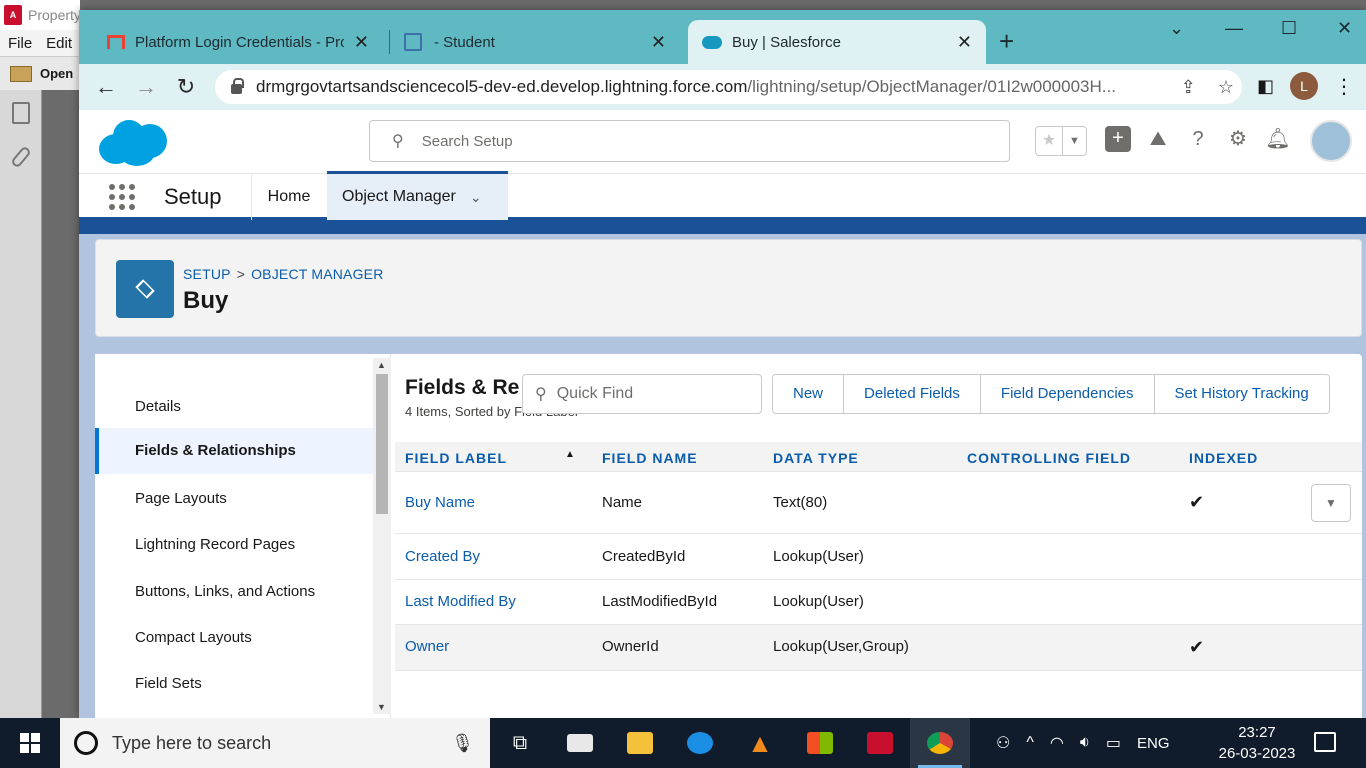 The image size is (1366, 768). What do you see at coordinates (700, 743) in the screenshot?
I see `edge-icon` at bounding box center [700, 743].